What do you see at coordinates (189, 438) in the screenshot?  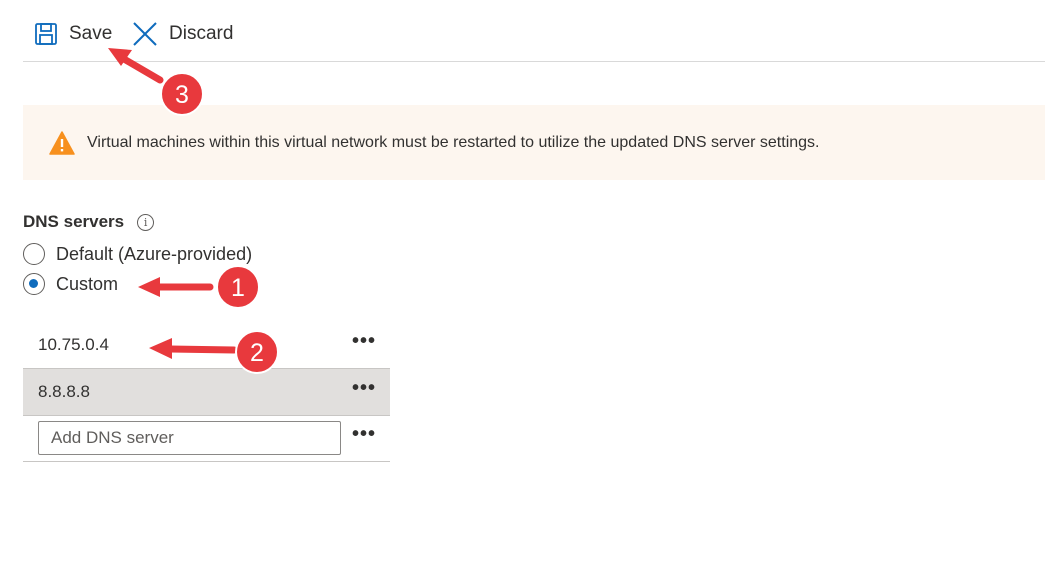 I see `add-dns-server-input` at bounding box center [189, 438].